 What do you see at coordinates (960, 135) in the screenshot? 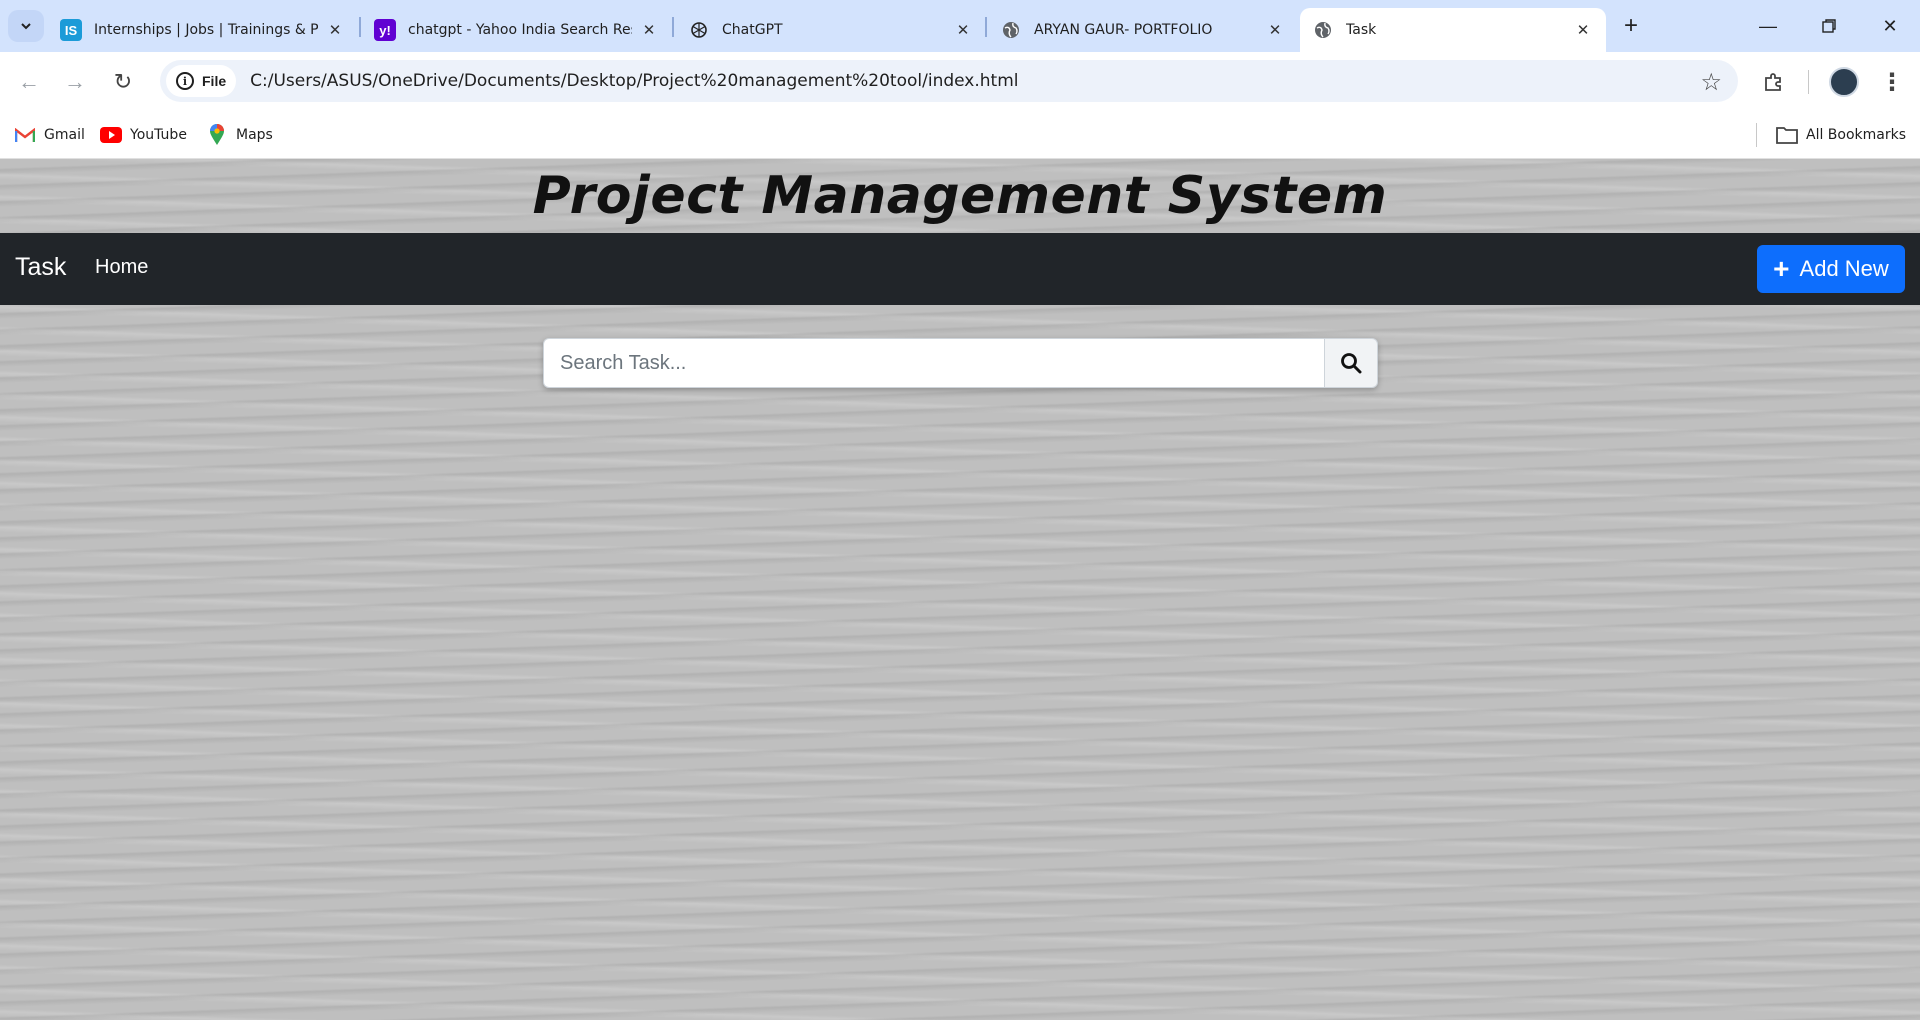
I see `bookmarks-bar: Gmail YouTube Maps All Bookmarks` at bounding box center [960, 135].